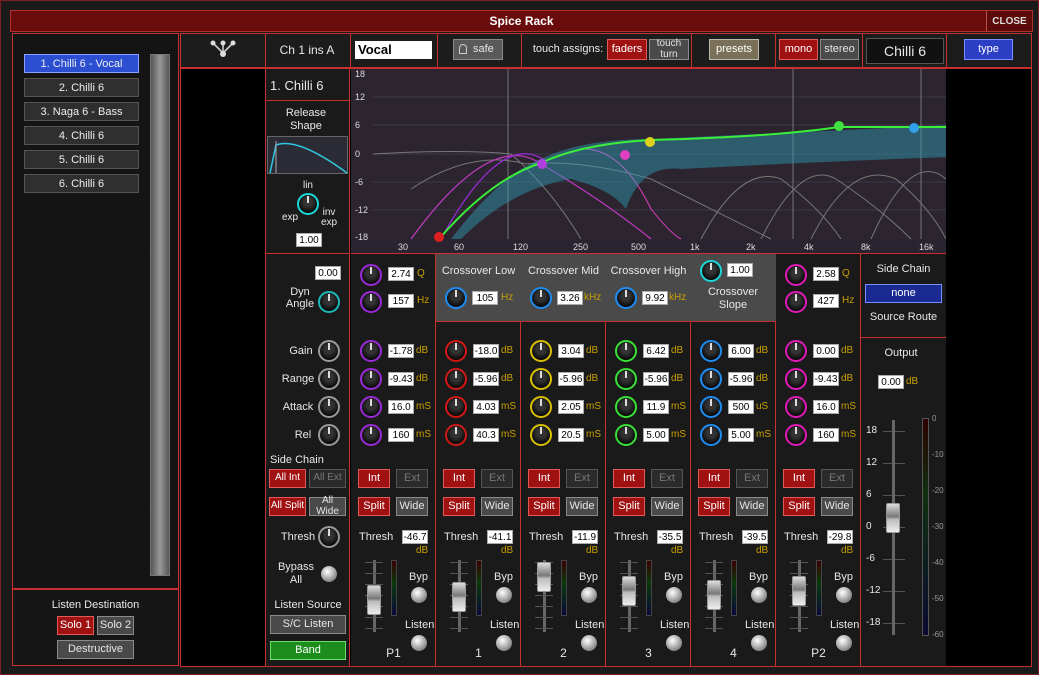 Image resolution: width=1039 pixels, height=675 pixels. I want to click on all-ext-button: All Ext, so click(327, 478).